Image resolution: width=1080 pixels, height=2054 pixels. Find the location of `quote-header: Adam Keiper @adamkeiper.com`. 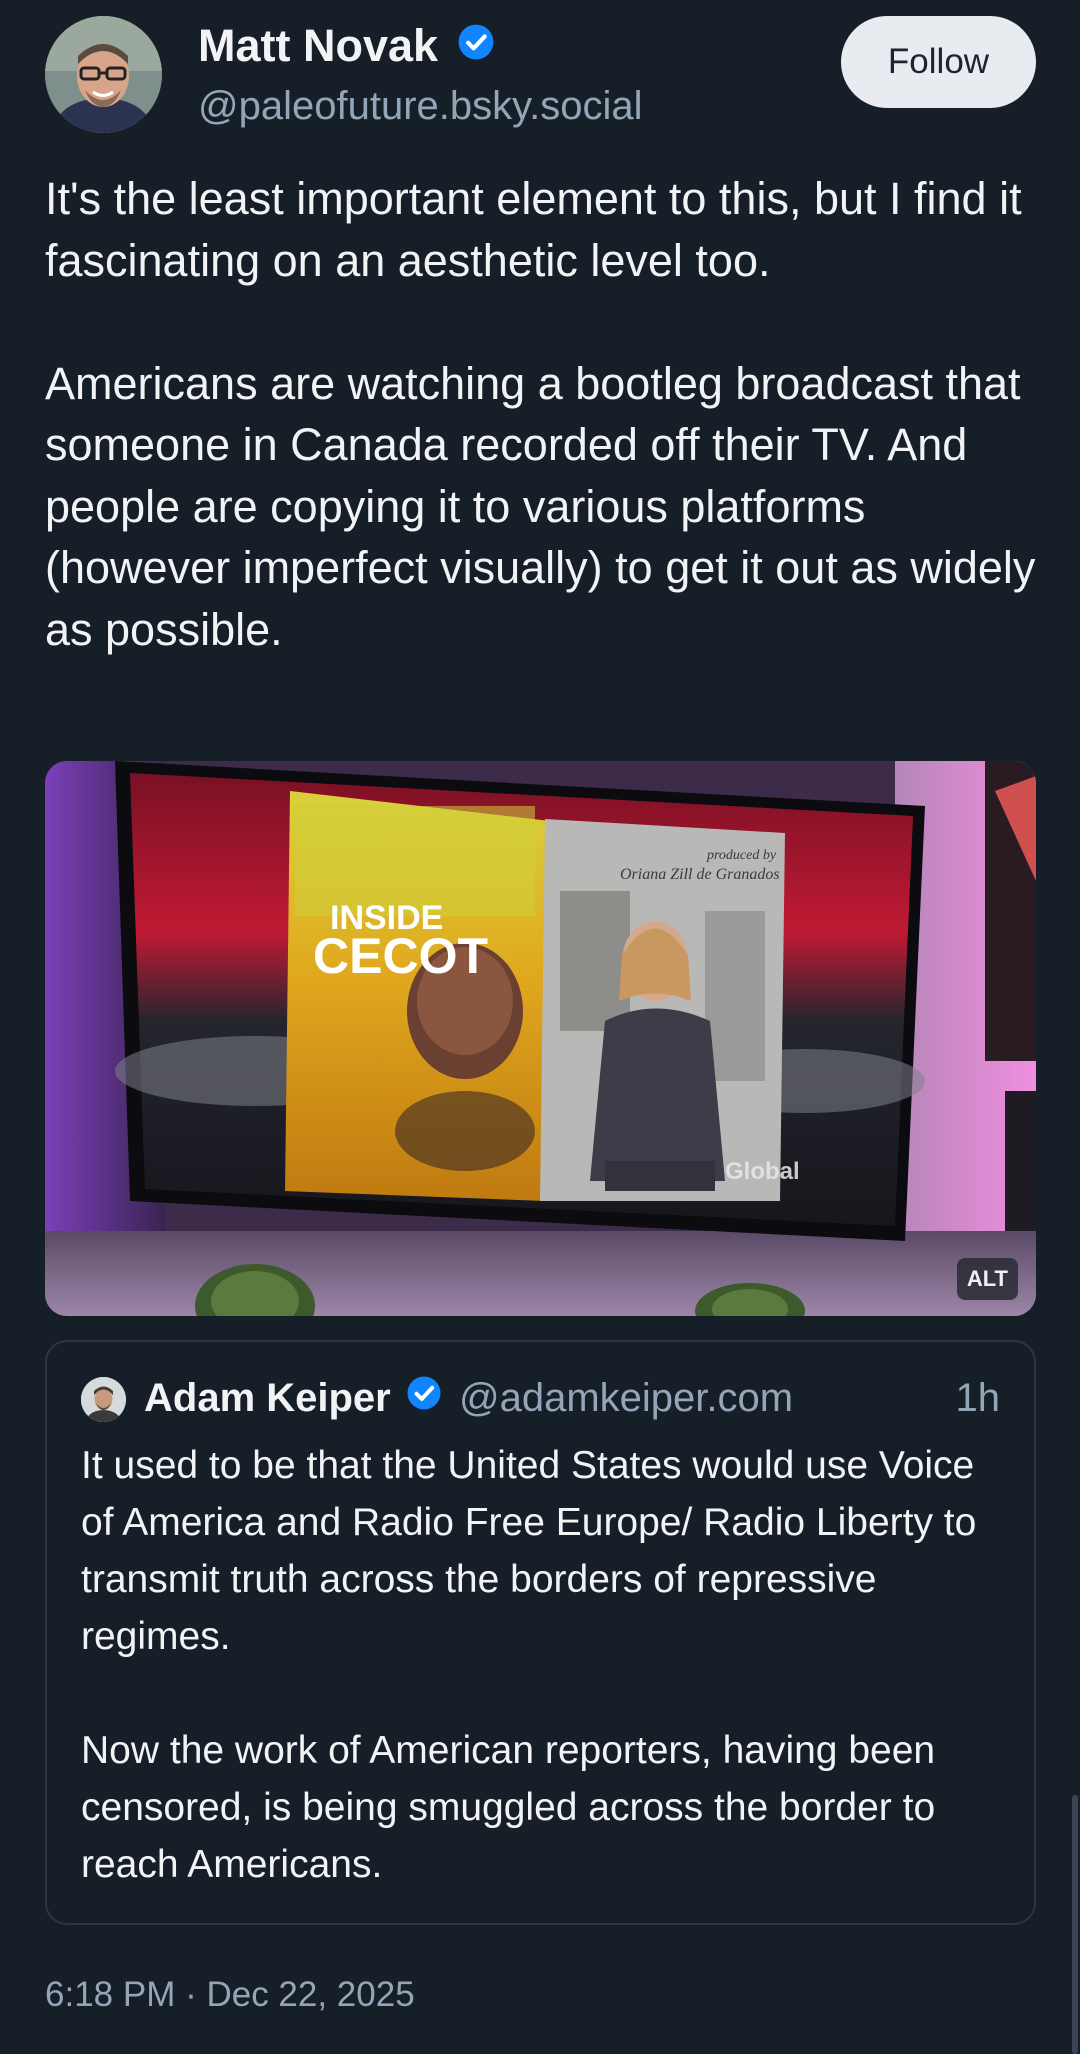

quote-header: Adam Keiper @adamkeiper.com is located at coordinates (468, 1398).